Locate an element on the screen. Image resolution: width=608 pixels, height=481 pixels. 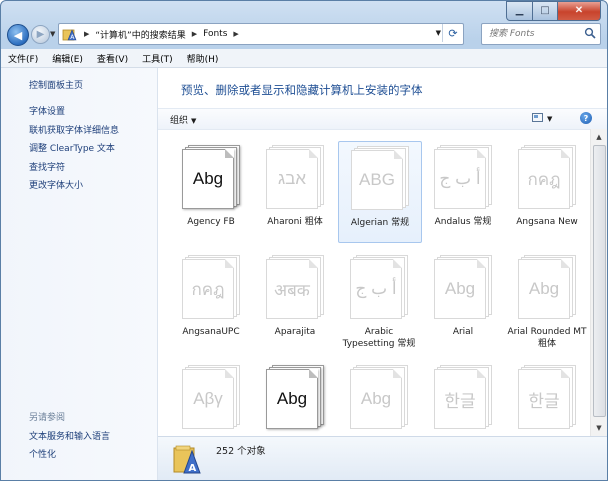
task-adjust-cleartype: 调整 ClearType 文本 is located at coordinates (74, 150).